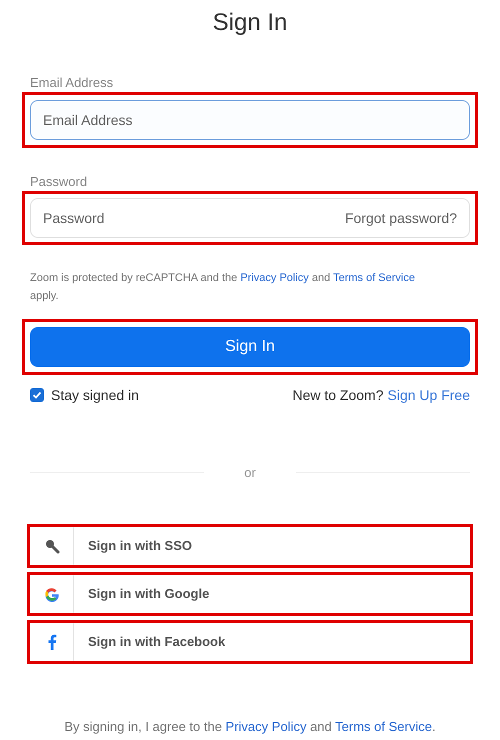 Image resolution: width=500 pixels, height=740 pixels. Describe the element at coordinates (250, 473) in the screenshot. I see `divider-text: or` at that location.